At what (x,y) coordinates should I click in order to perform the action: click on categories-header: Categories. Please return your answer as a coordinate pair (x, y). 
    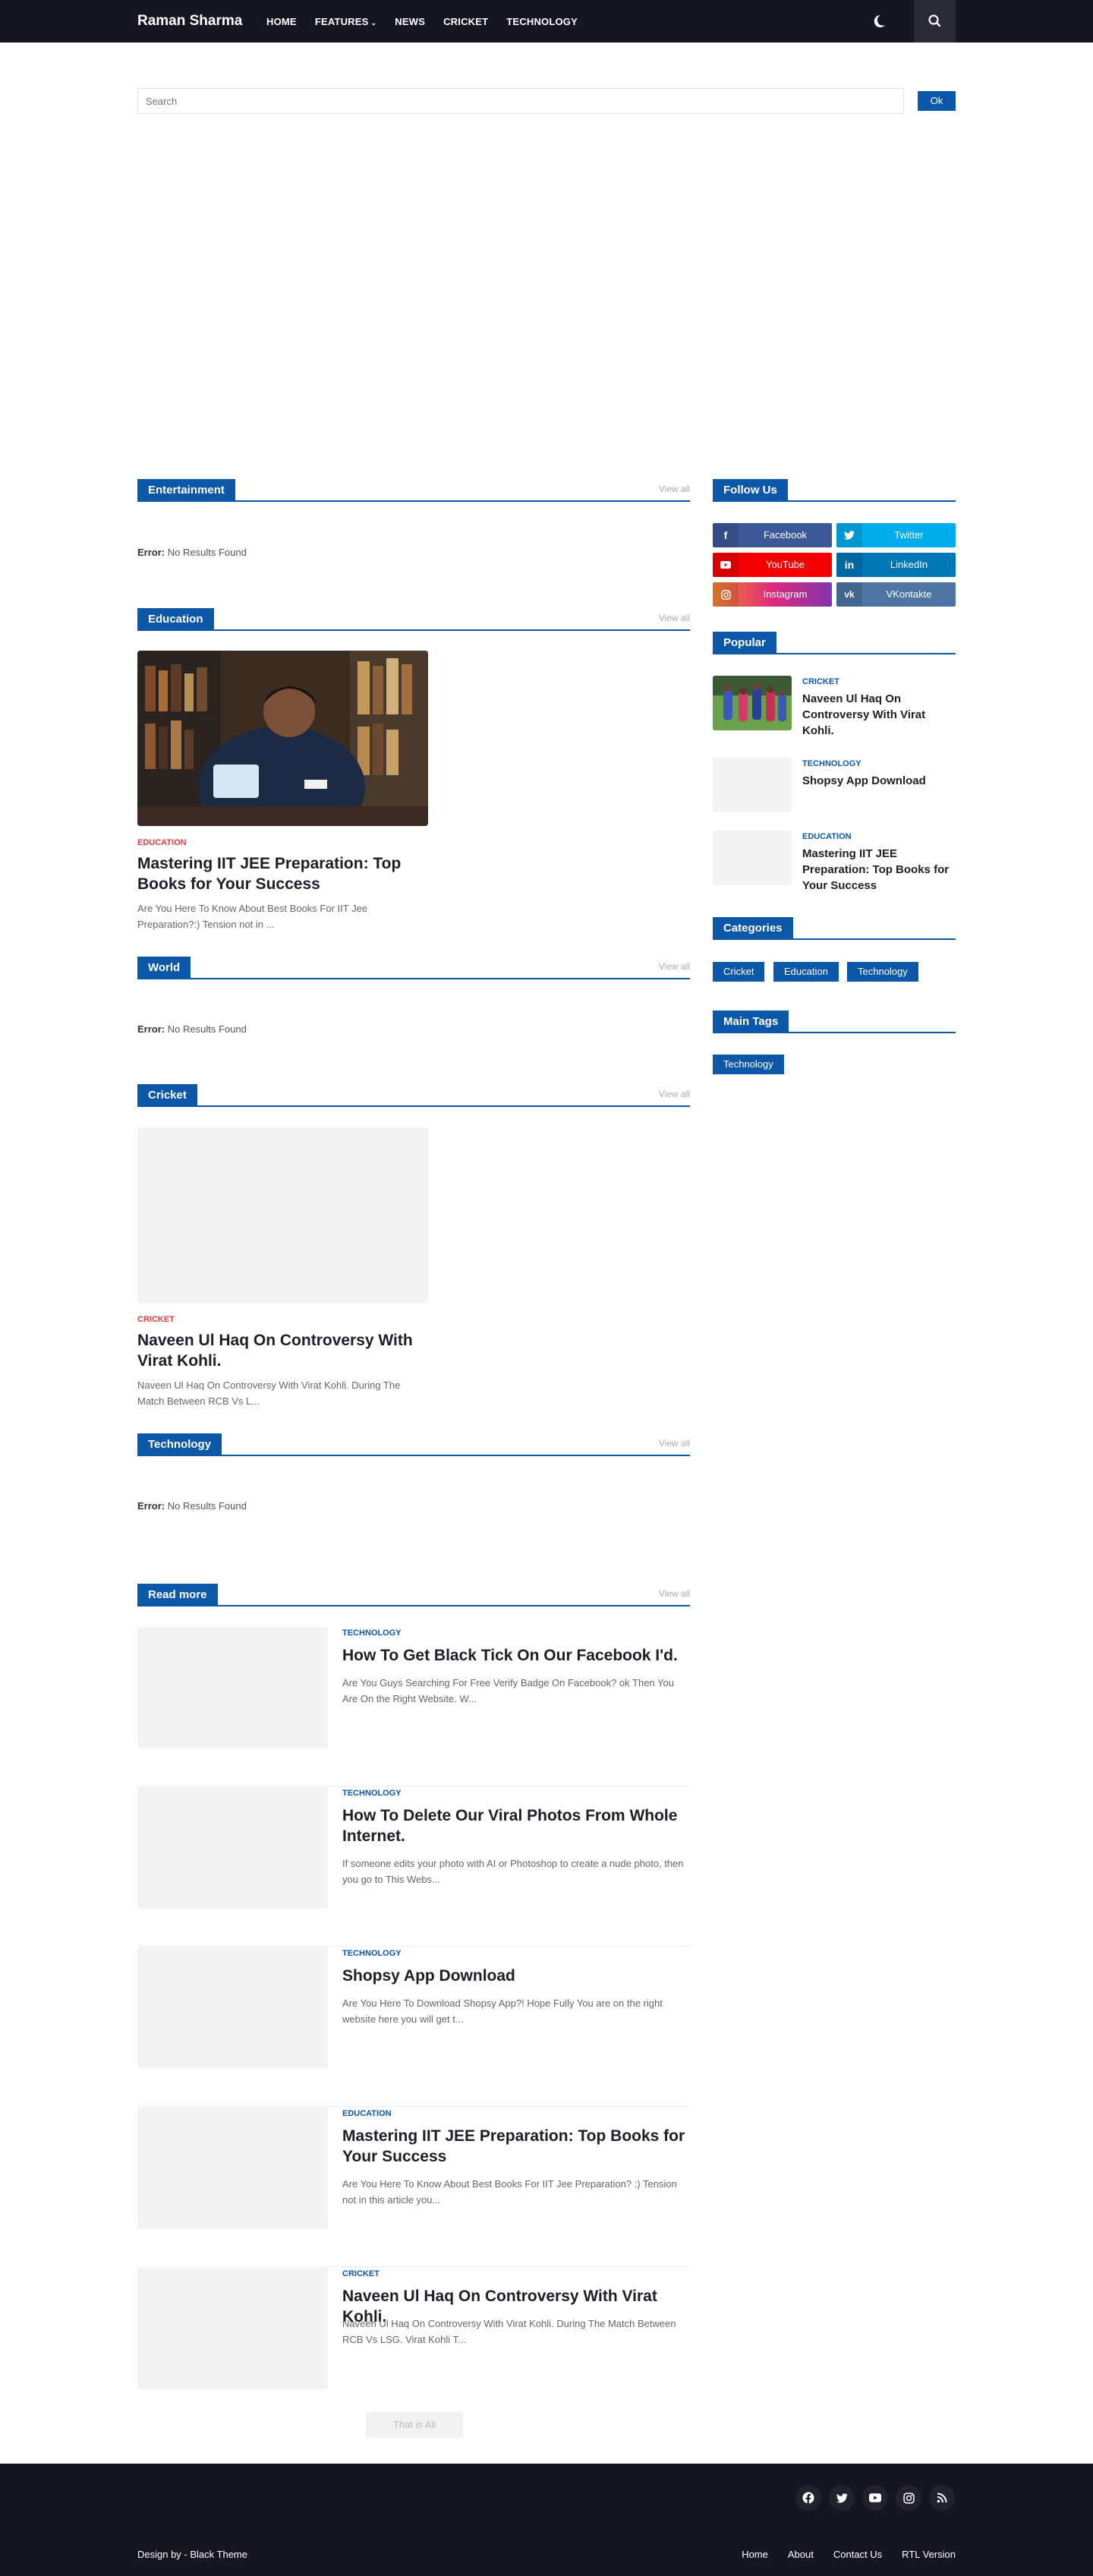
    Looking at the image, I should click on (834, 928).